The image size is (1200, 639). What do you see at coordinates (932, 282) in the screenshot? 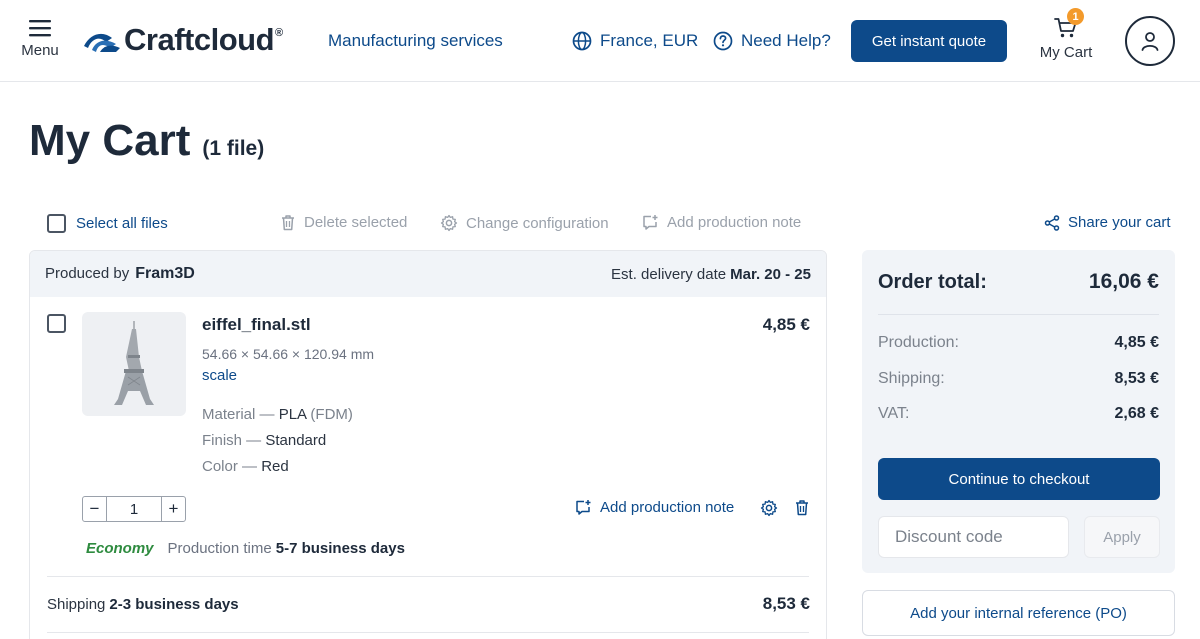
I see `order-total-label: Order total:` at bounding box center [932, 282].